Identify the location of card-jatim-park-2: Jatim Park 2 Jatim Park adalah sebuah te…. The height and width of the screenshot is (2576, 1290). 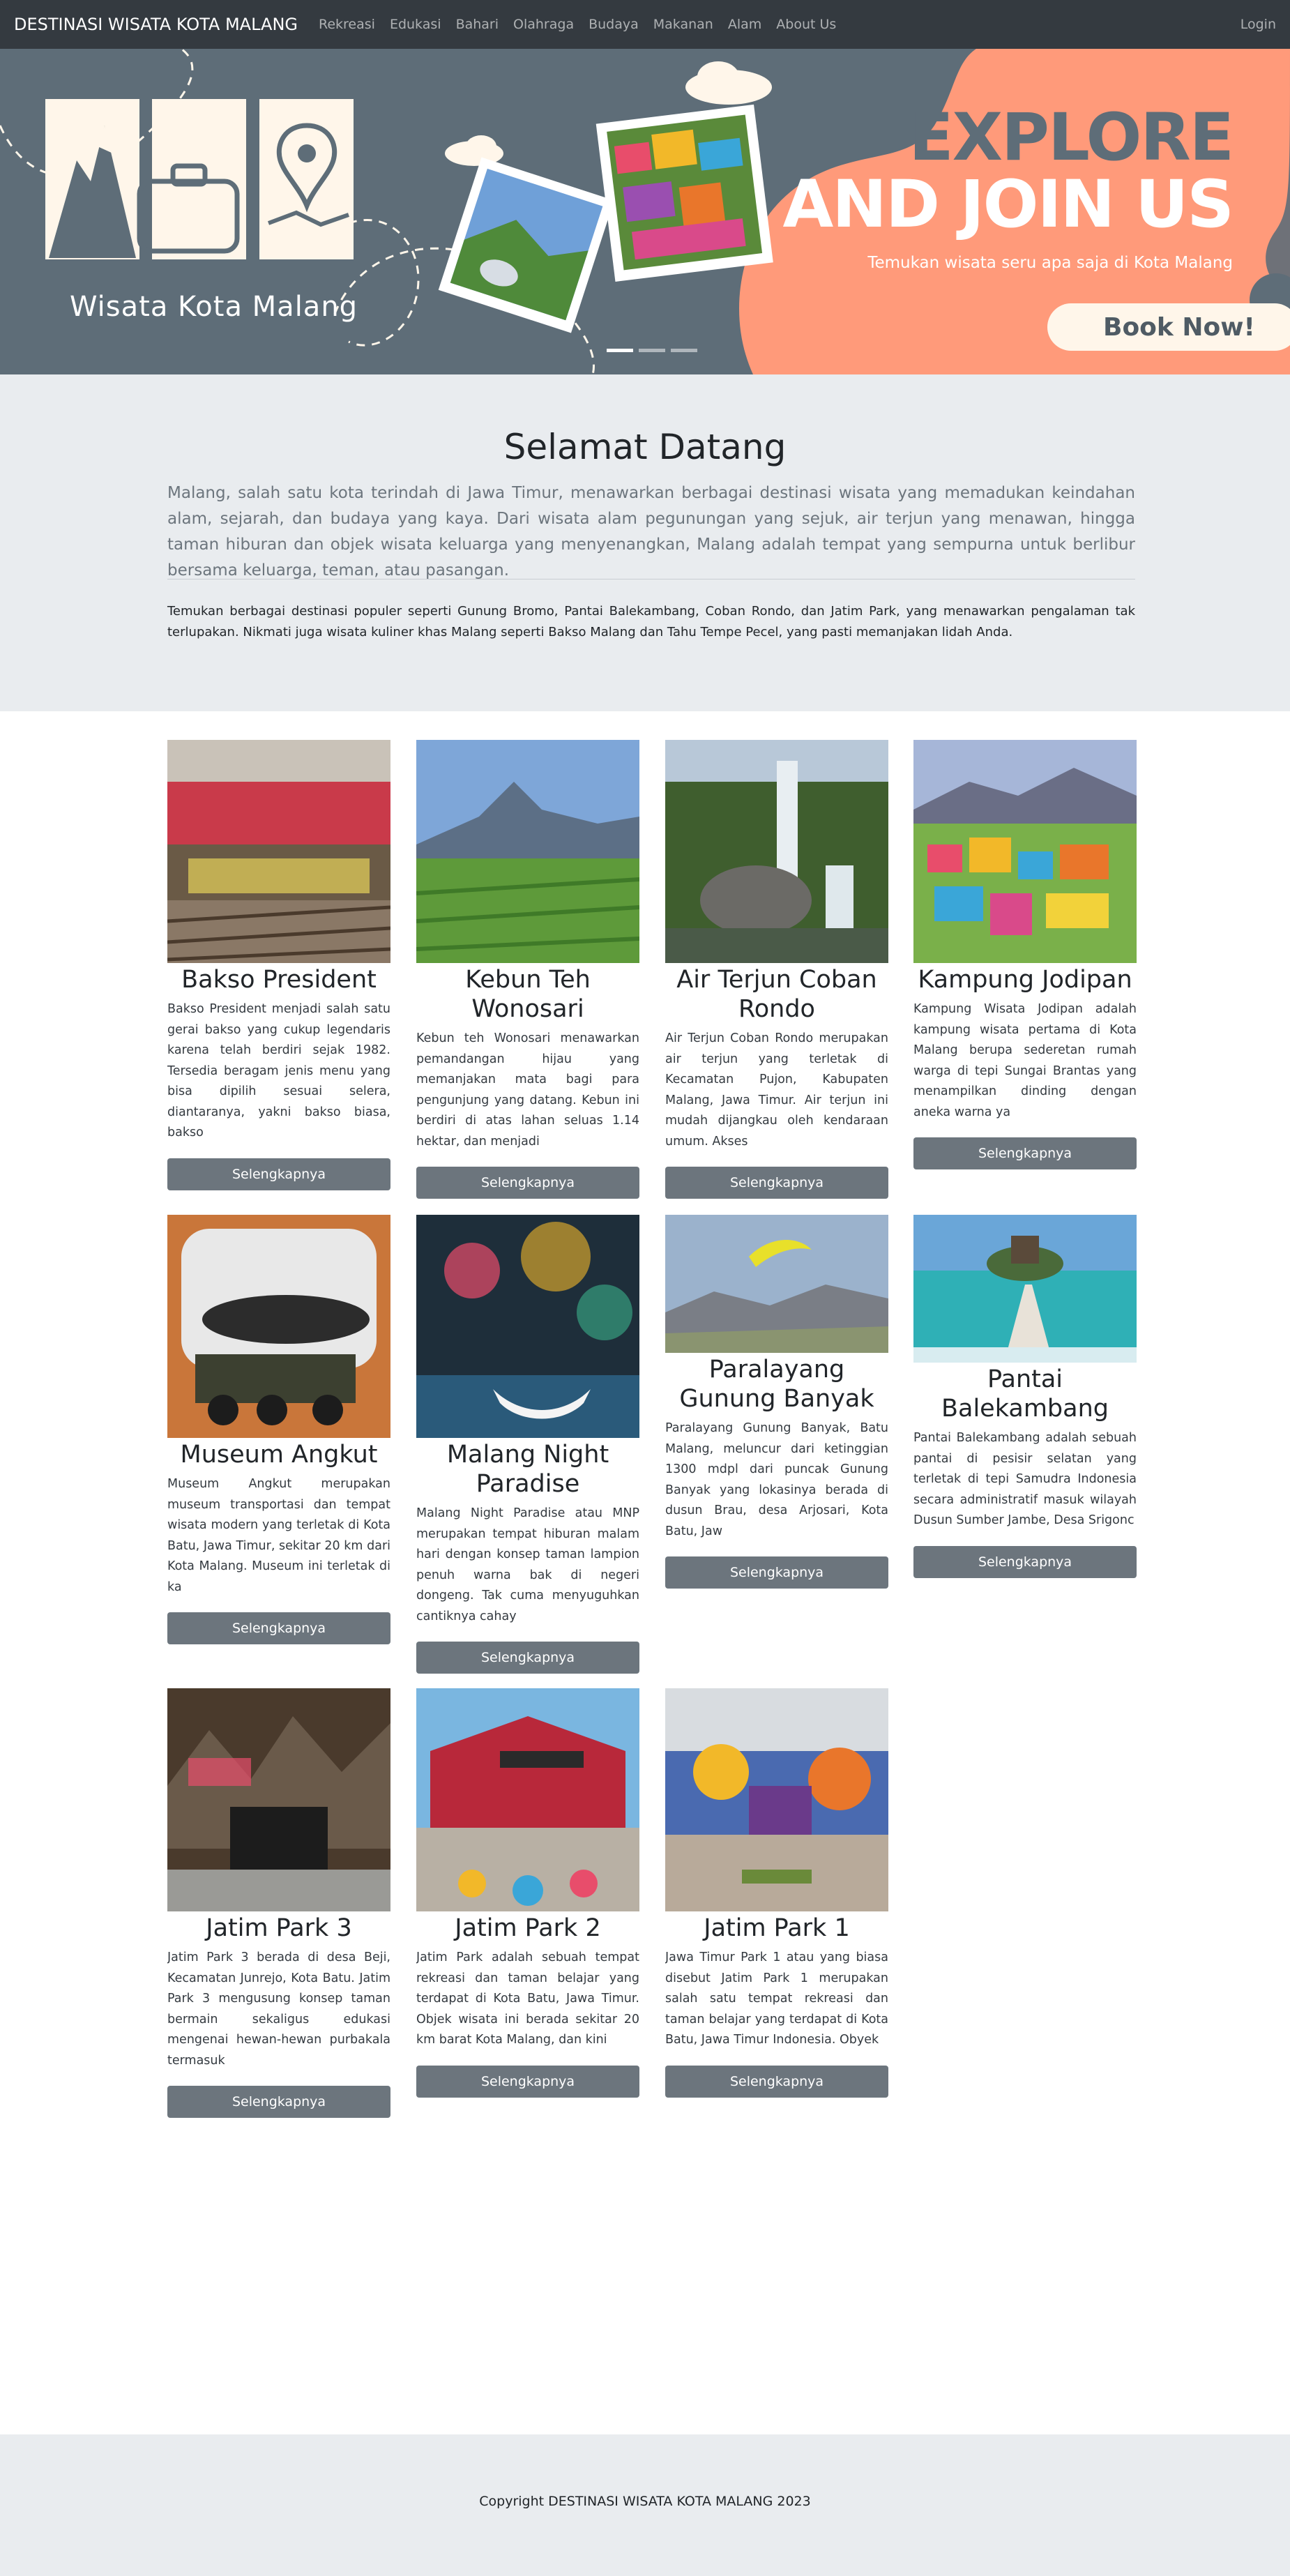
(527, 1893).